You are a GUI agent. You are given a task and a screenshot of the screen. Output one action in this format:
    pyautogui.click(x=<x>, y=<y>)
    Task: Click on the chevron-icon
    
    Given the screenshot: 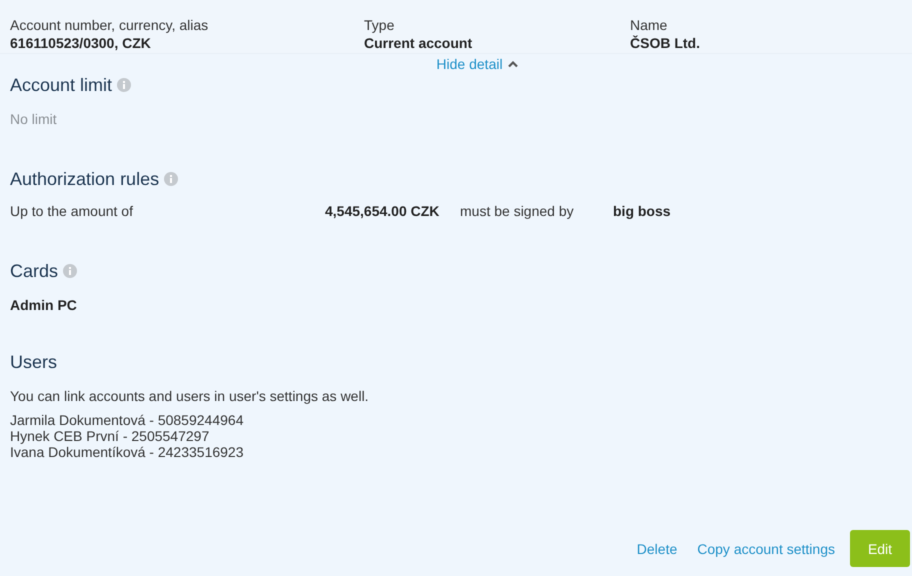 What is the action you would take?
    pyautogui.click(x=513, y=64)
    